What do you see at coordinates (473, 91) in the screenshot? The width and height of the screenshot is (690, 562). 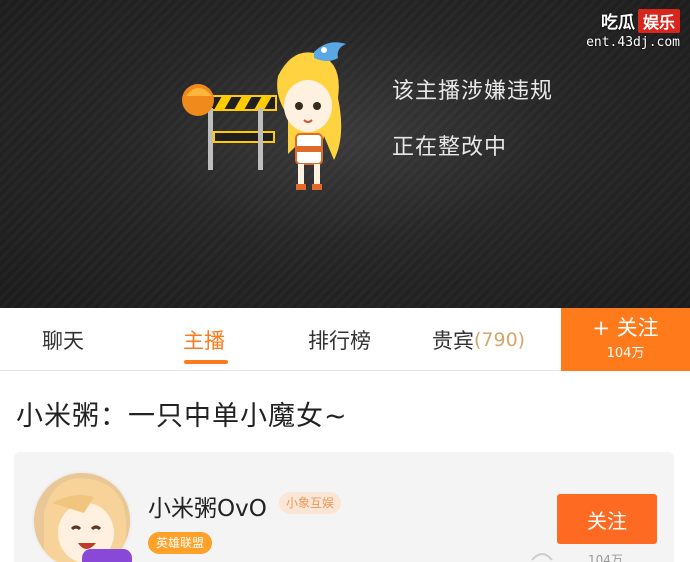 I see `violation-notice: 该主播涉嫌违规` at bounding box center [473, 91].